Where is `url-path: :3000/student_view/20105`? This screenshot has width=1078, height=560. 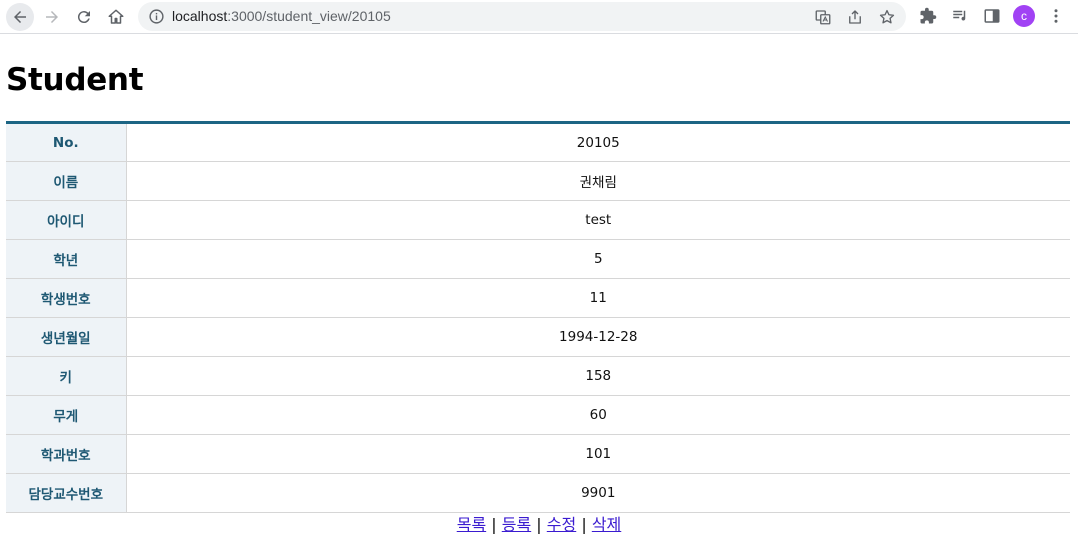 url-path: :3000/student_view/20105 is located at coordinates (309, 16).